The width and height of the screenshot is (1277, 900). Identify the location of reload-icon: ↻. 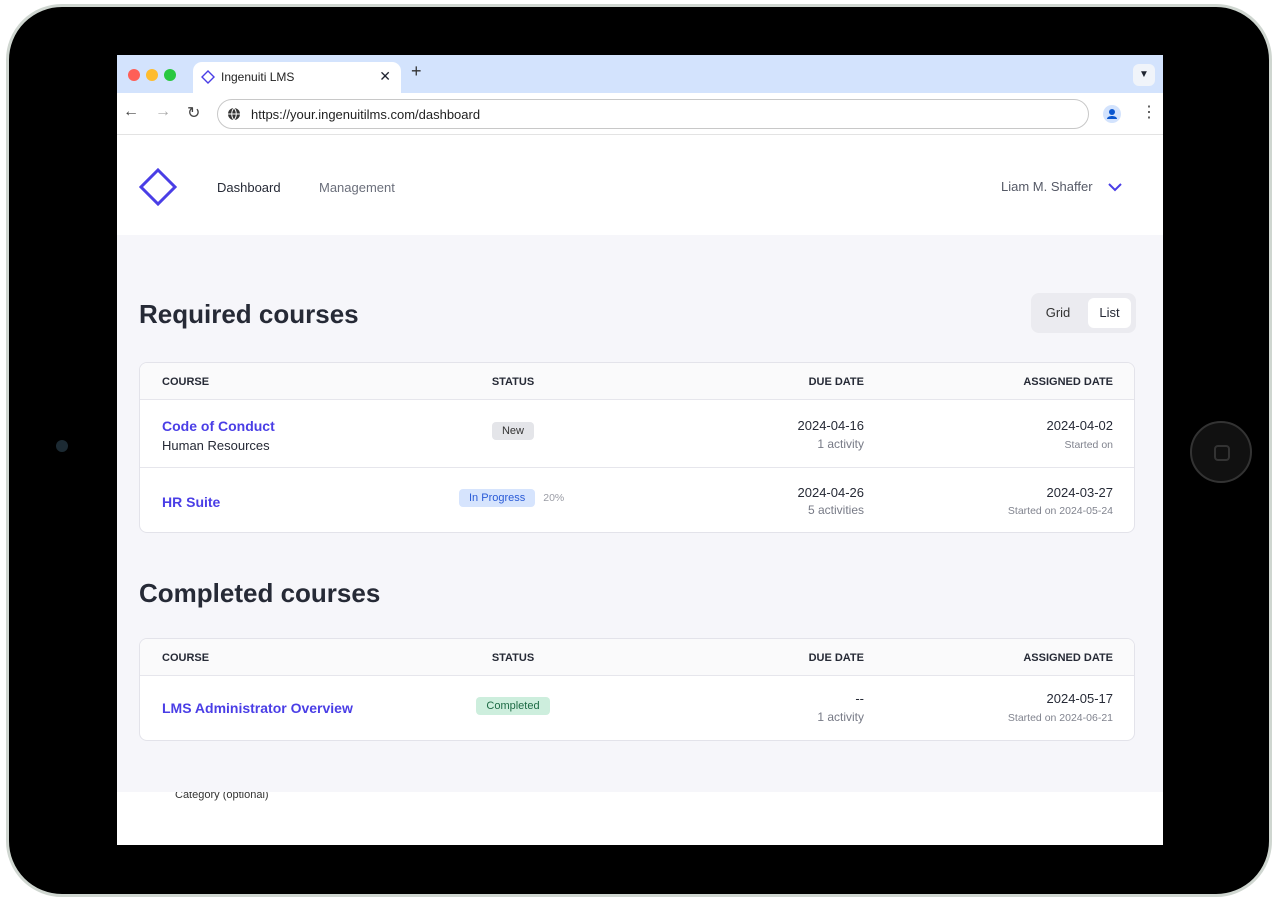
(193, 113).